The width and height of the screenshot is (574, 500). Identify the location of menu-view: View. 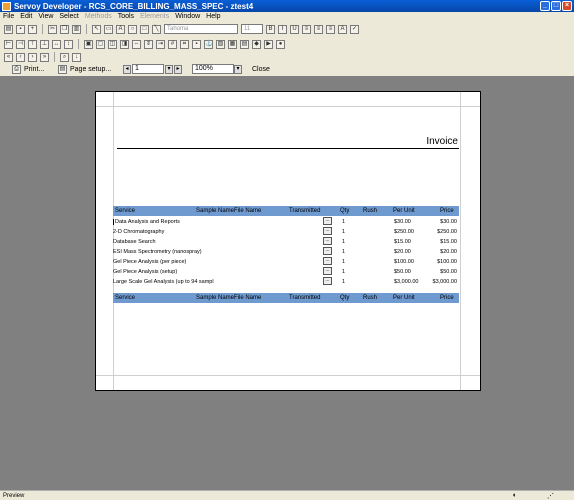
(45, 17).